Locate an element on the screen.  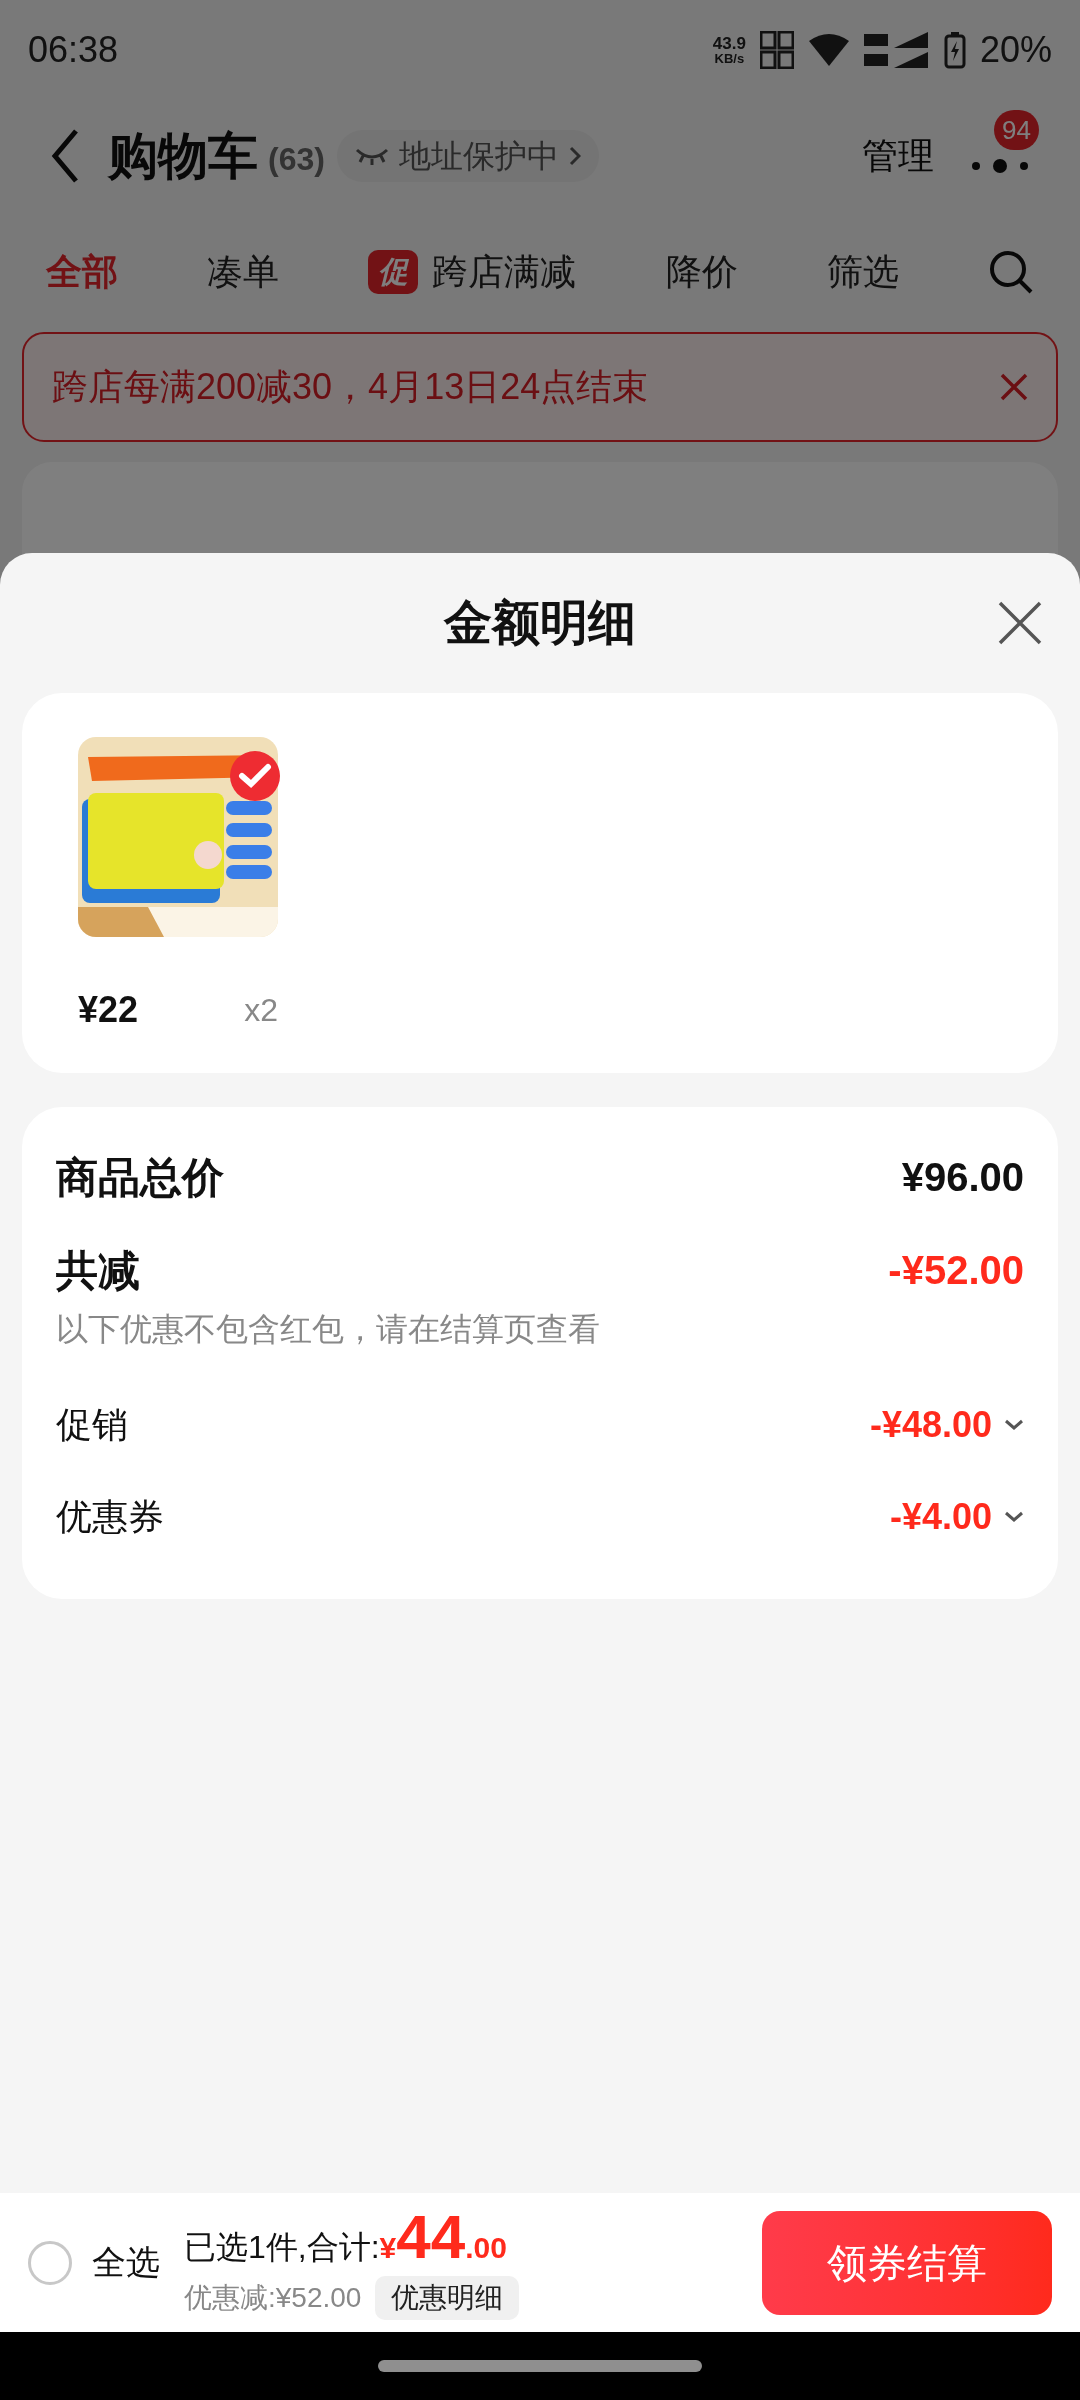
promo-tag: 促 is located at coordinates (393, 272).